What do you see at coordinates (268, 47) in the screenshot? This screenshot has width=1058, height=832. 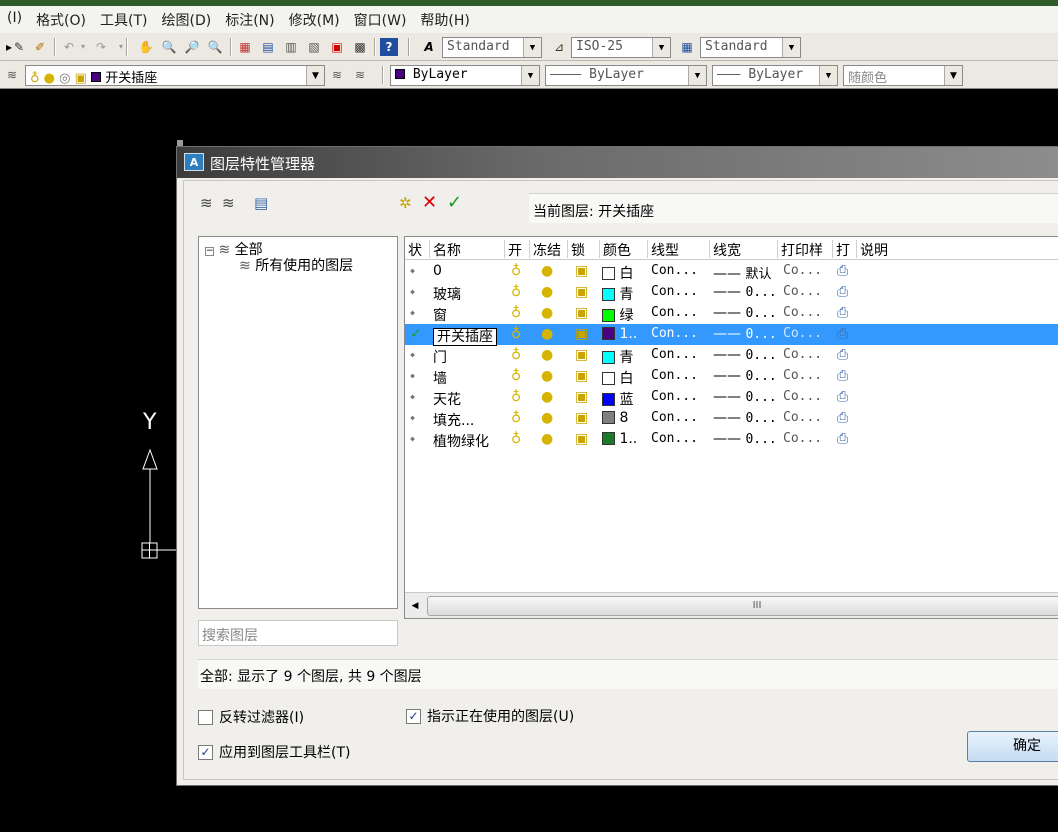 I see `design-center-icon: ▤` at bounding box center [268, 47].